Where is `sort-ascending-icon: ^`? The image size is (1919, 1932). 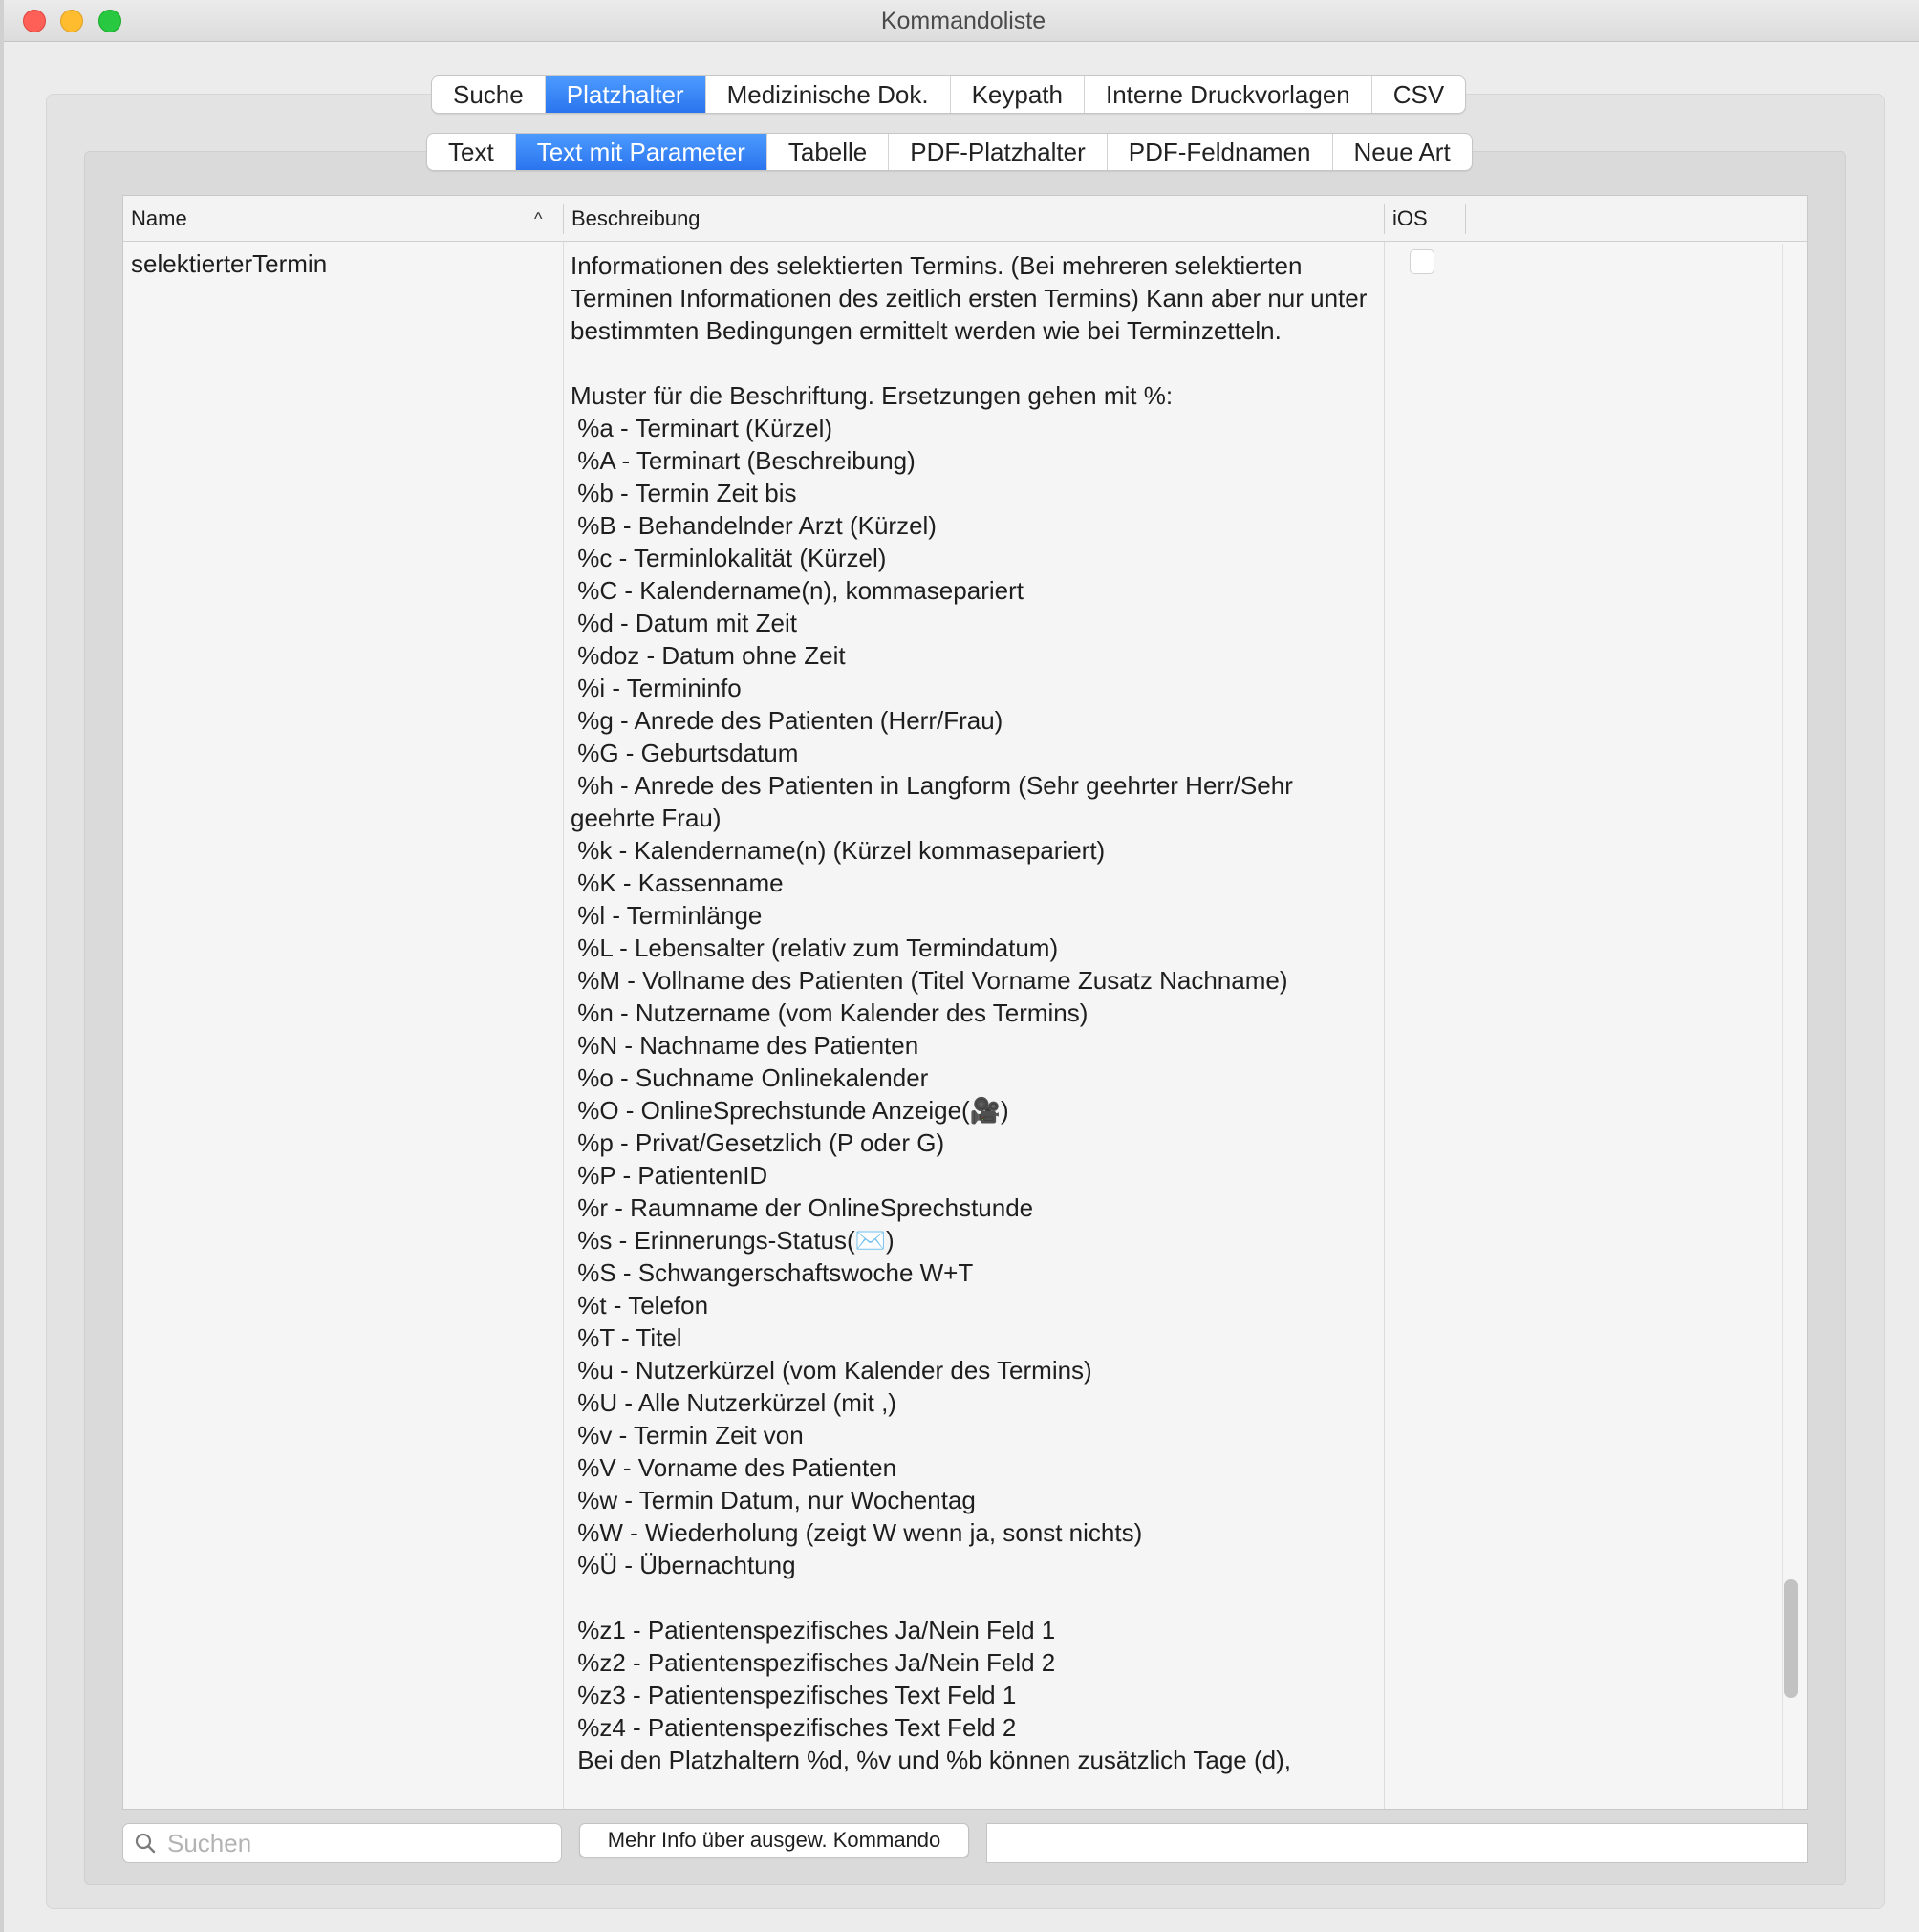
sort-ascending-icon: ^ is located at coordinates (538, 219).